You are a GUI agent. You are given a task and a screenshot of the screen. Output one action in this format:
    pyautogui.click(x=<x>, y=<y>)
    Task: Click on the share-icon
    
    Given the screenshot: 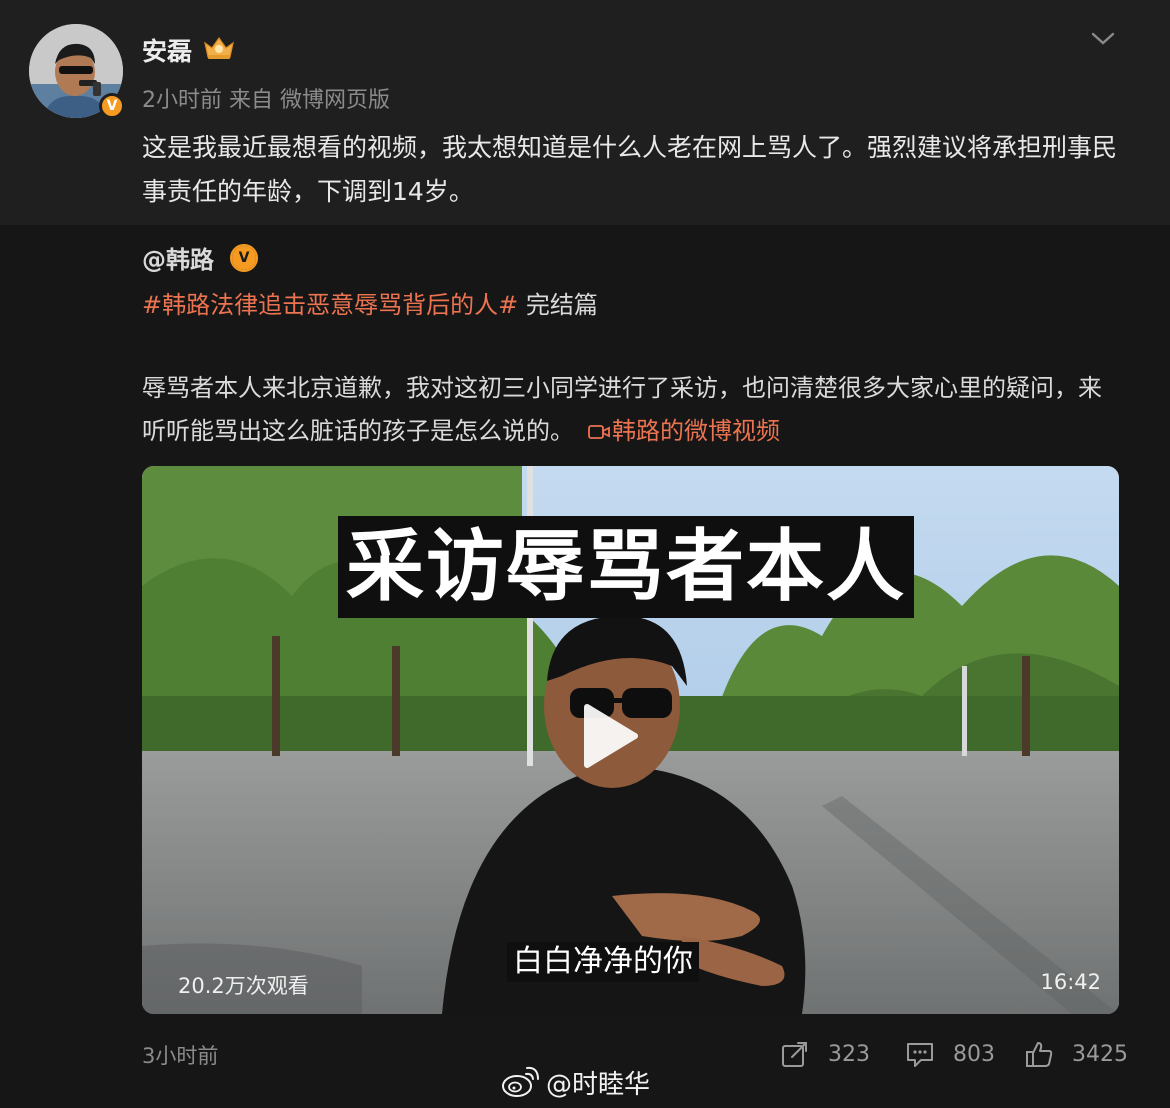 What is the action you would take?
    pyautogui.click(x=794, y=1054)
    